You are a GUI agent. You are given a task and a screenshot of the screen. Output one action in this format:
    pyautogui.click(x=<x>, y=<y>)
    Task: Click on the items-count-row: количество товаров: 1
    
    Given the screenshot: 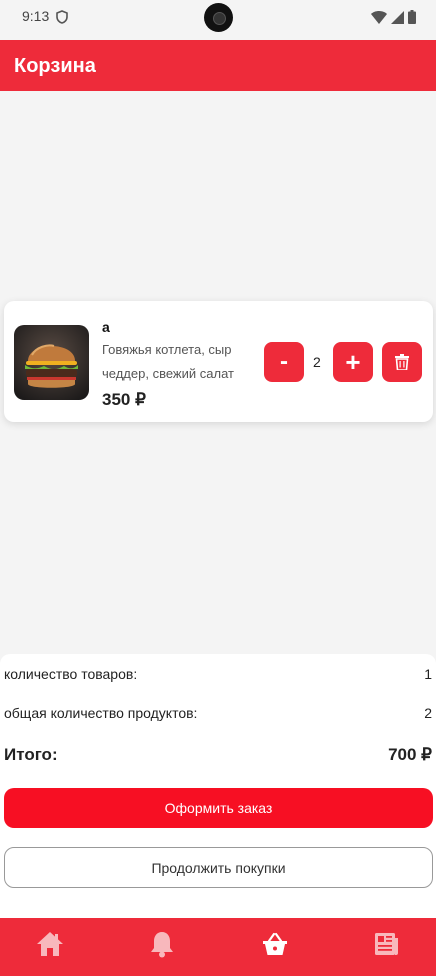 What is the action you would take?
    pyautogui.click(x=218, y=674)
    